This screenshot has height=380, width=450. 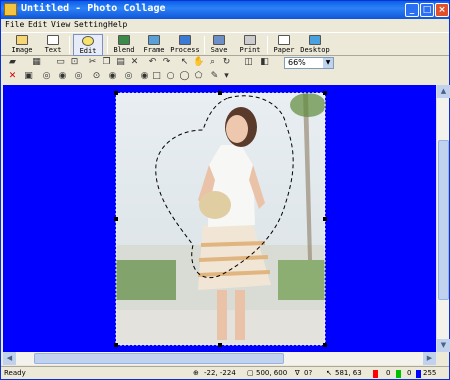 What do you see at coordinates (198, 62) in the screenshot?
I see `hand-icon: ✋` at bounding box center [198, 62].